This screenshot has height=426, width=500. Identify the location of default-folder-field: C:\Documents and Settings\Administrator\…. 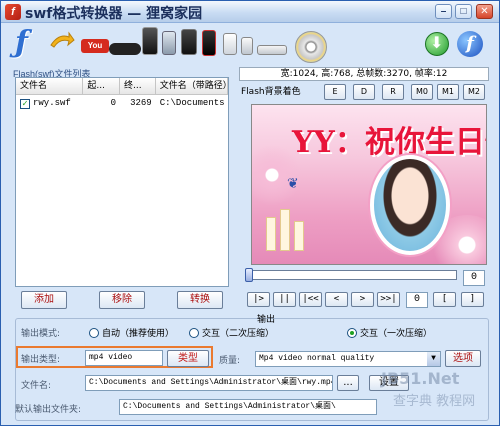
(248, 407).